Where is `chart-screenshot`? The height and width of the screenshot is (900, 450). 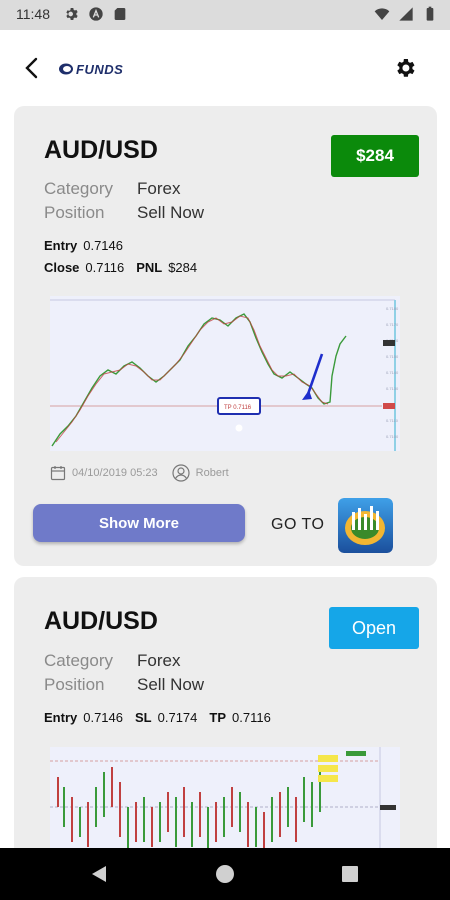
chart-screenshot is located at coordinates (225, 802).